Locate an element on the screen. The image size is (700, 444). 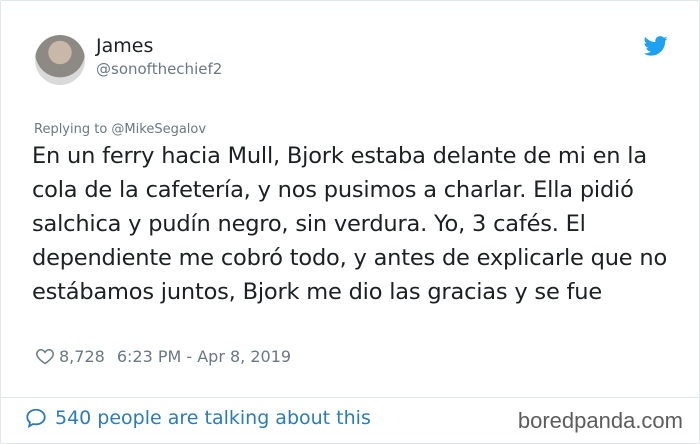
twitter-bird-icon is located at coordinates (656, 46).